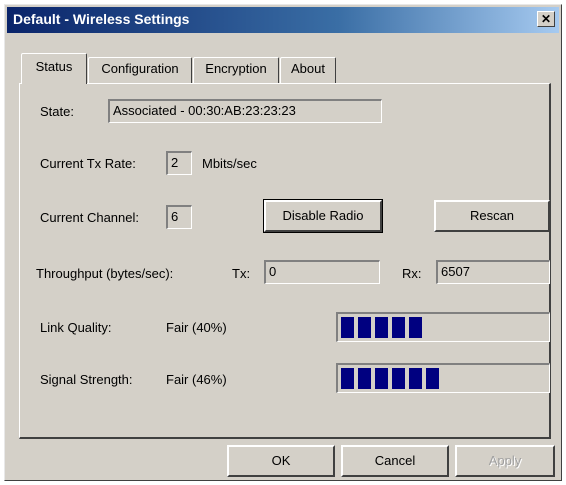 This screenshot has width=566, height=485. I want to click on signal-strength-meter, so click(443, 378).